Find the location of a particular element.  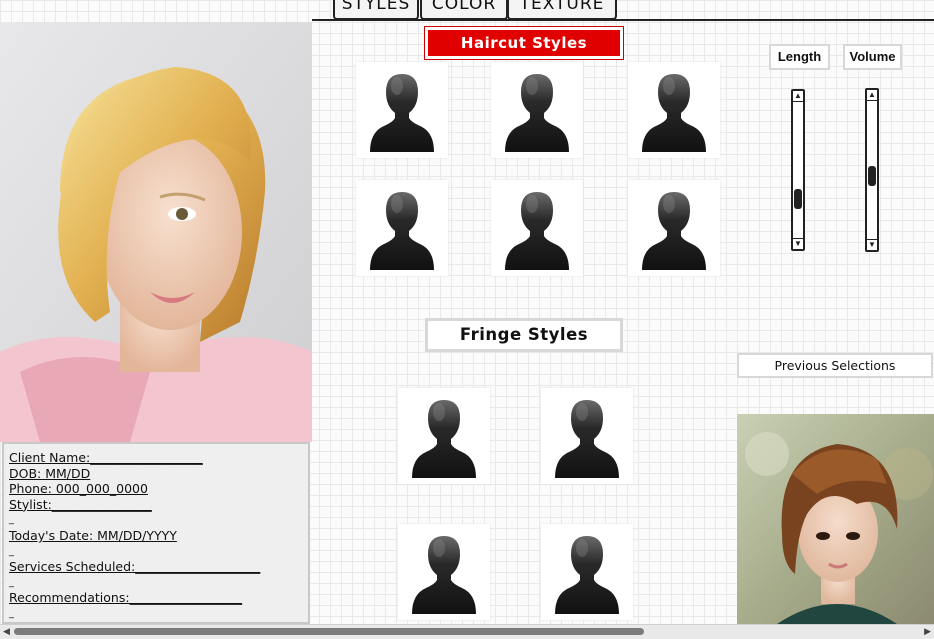

client-name-field: Client Name:__________________ is located at coordinates (158, 458).